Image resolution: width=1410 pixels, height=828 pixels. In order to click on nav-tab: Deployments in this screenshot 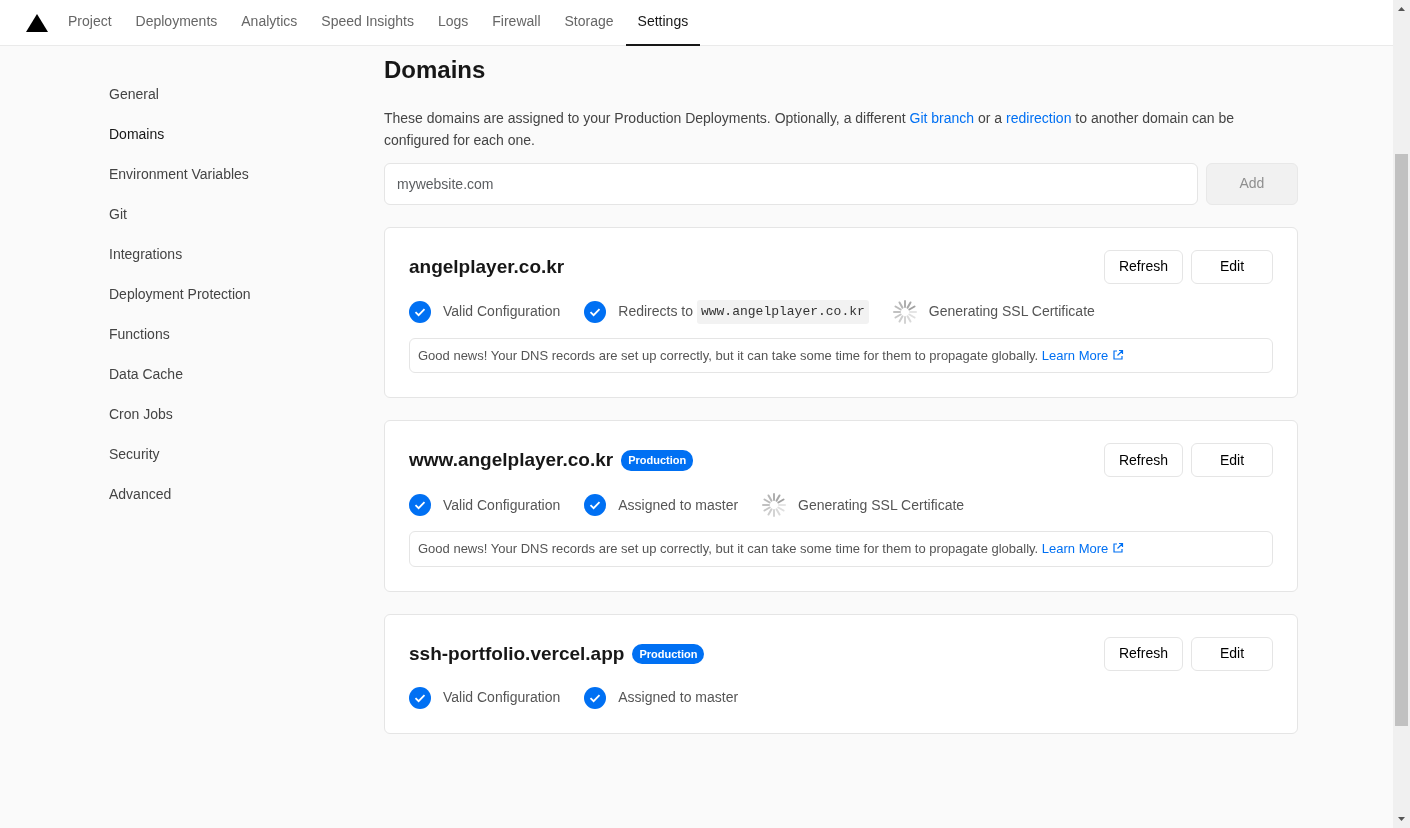, I will do `click(176, 23)`.